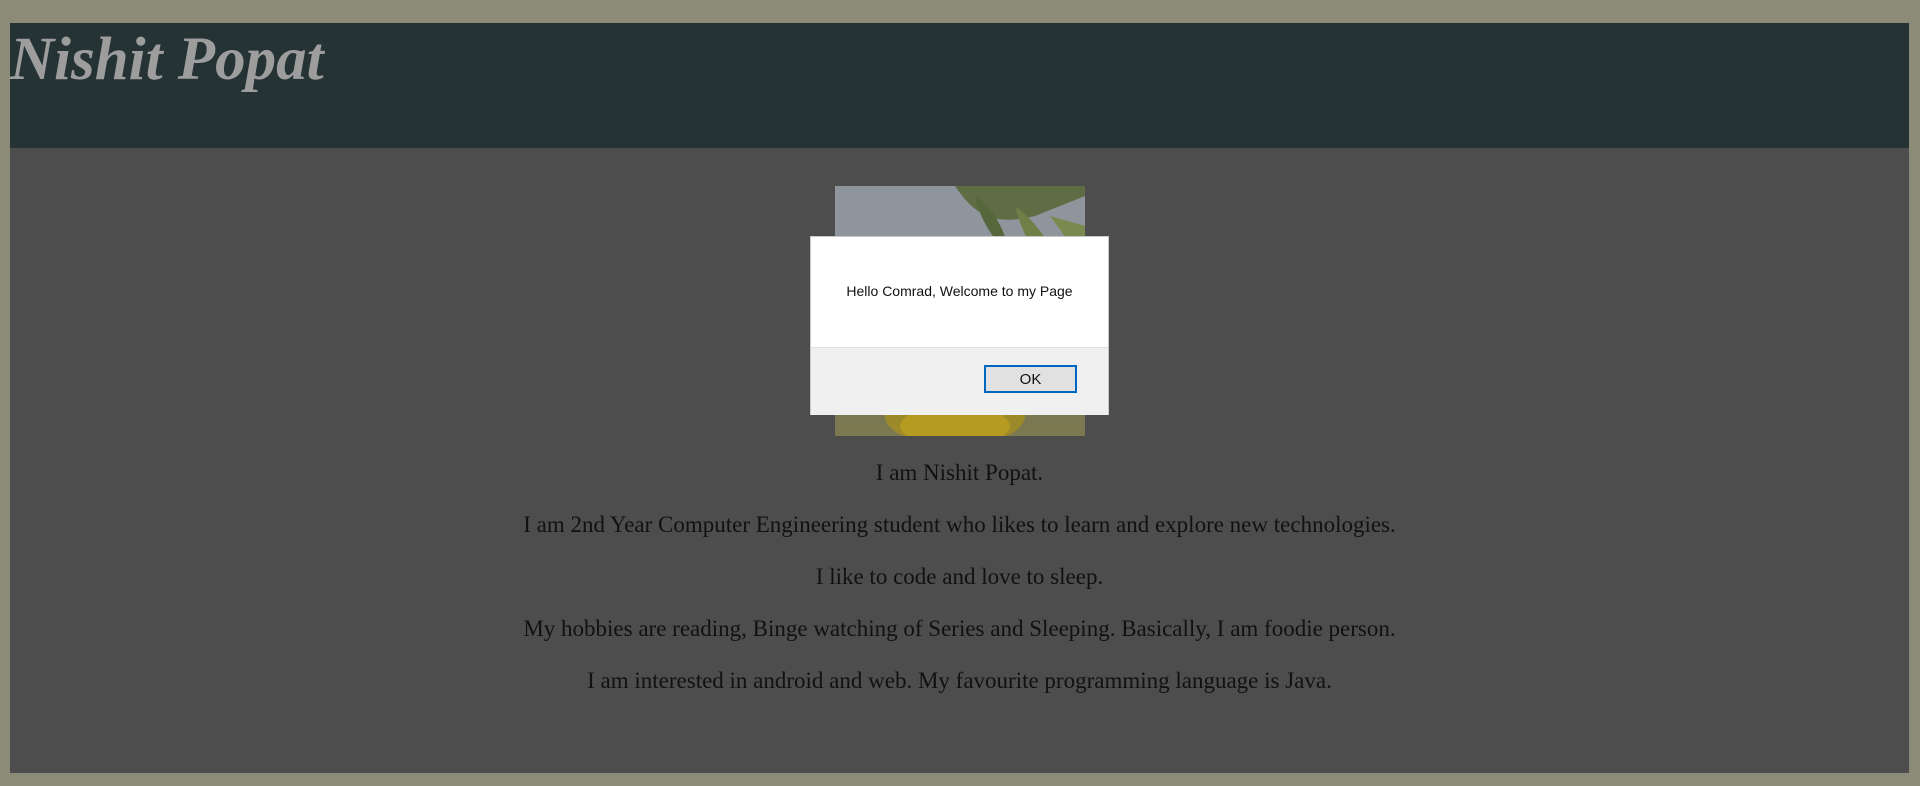 The height and width of the screenshot is (786, 1920). Describe the element at coordinates (959, 325) in the screenshot. I see `alert-dialog: Hello Comrad, Welcome to my Page OK` at that location.